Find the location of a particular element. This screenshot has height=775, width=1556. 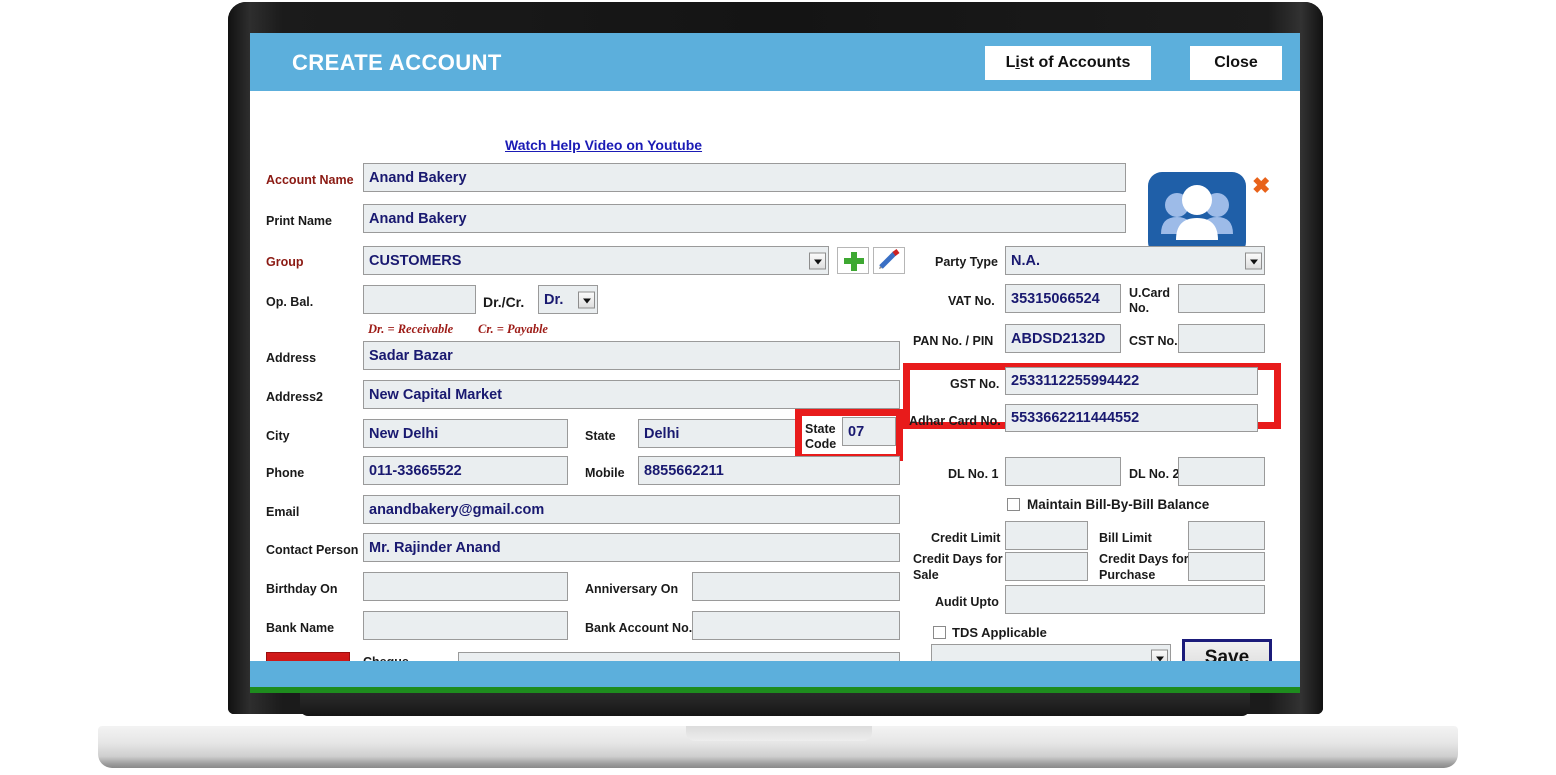

print-name-input is located at coordinates (744, 218).